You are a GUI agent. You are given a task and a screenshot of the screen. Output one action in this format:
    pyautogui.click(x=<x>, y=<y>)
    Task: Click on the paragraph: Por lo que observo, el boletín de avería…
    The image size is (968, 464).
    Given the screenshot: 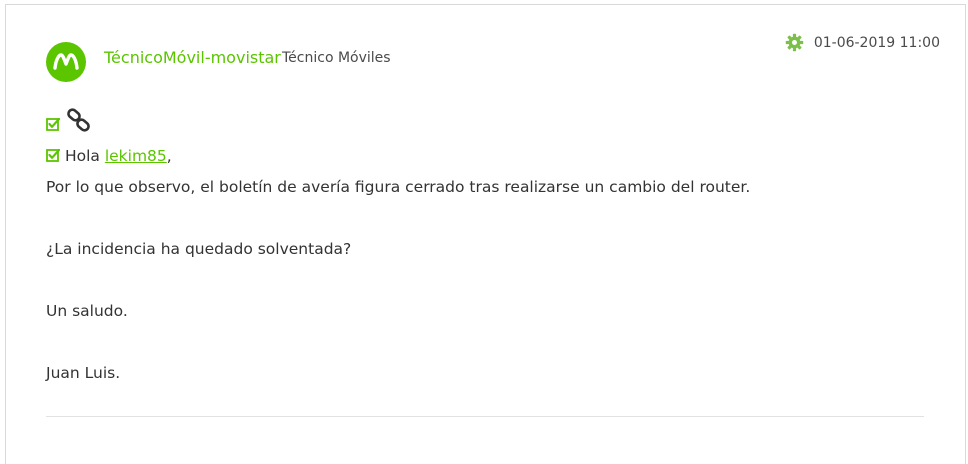 What is the action you would take?
    pyautogui.click(x=398, y=187)
    